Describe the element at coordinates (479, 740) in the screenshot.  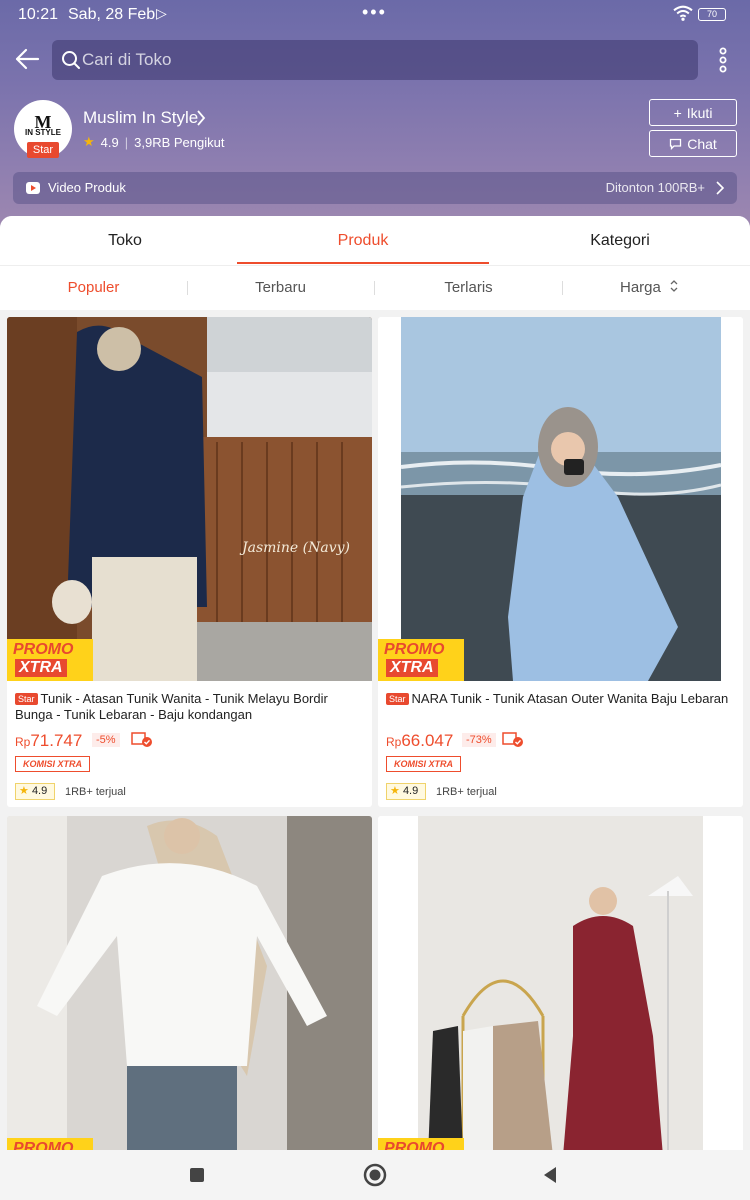
I see `discount-badge: -73%` at that location.